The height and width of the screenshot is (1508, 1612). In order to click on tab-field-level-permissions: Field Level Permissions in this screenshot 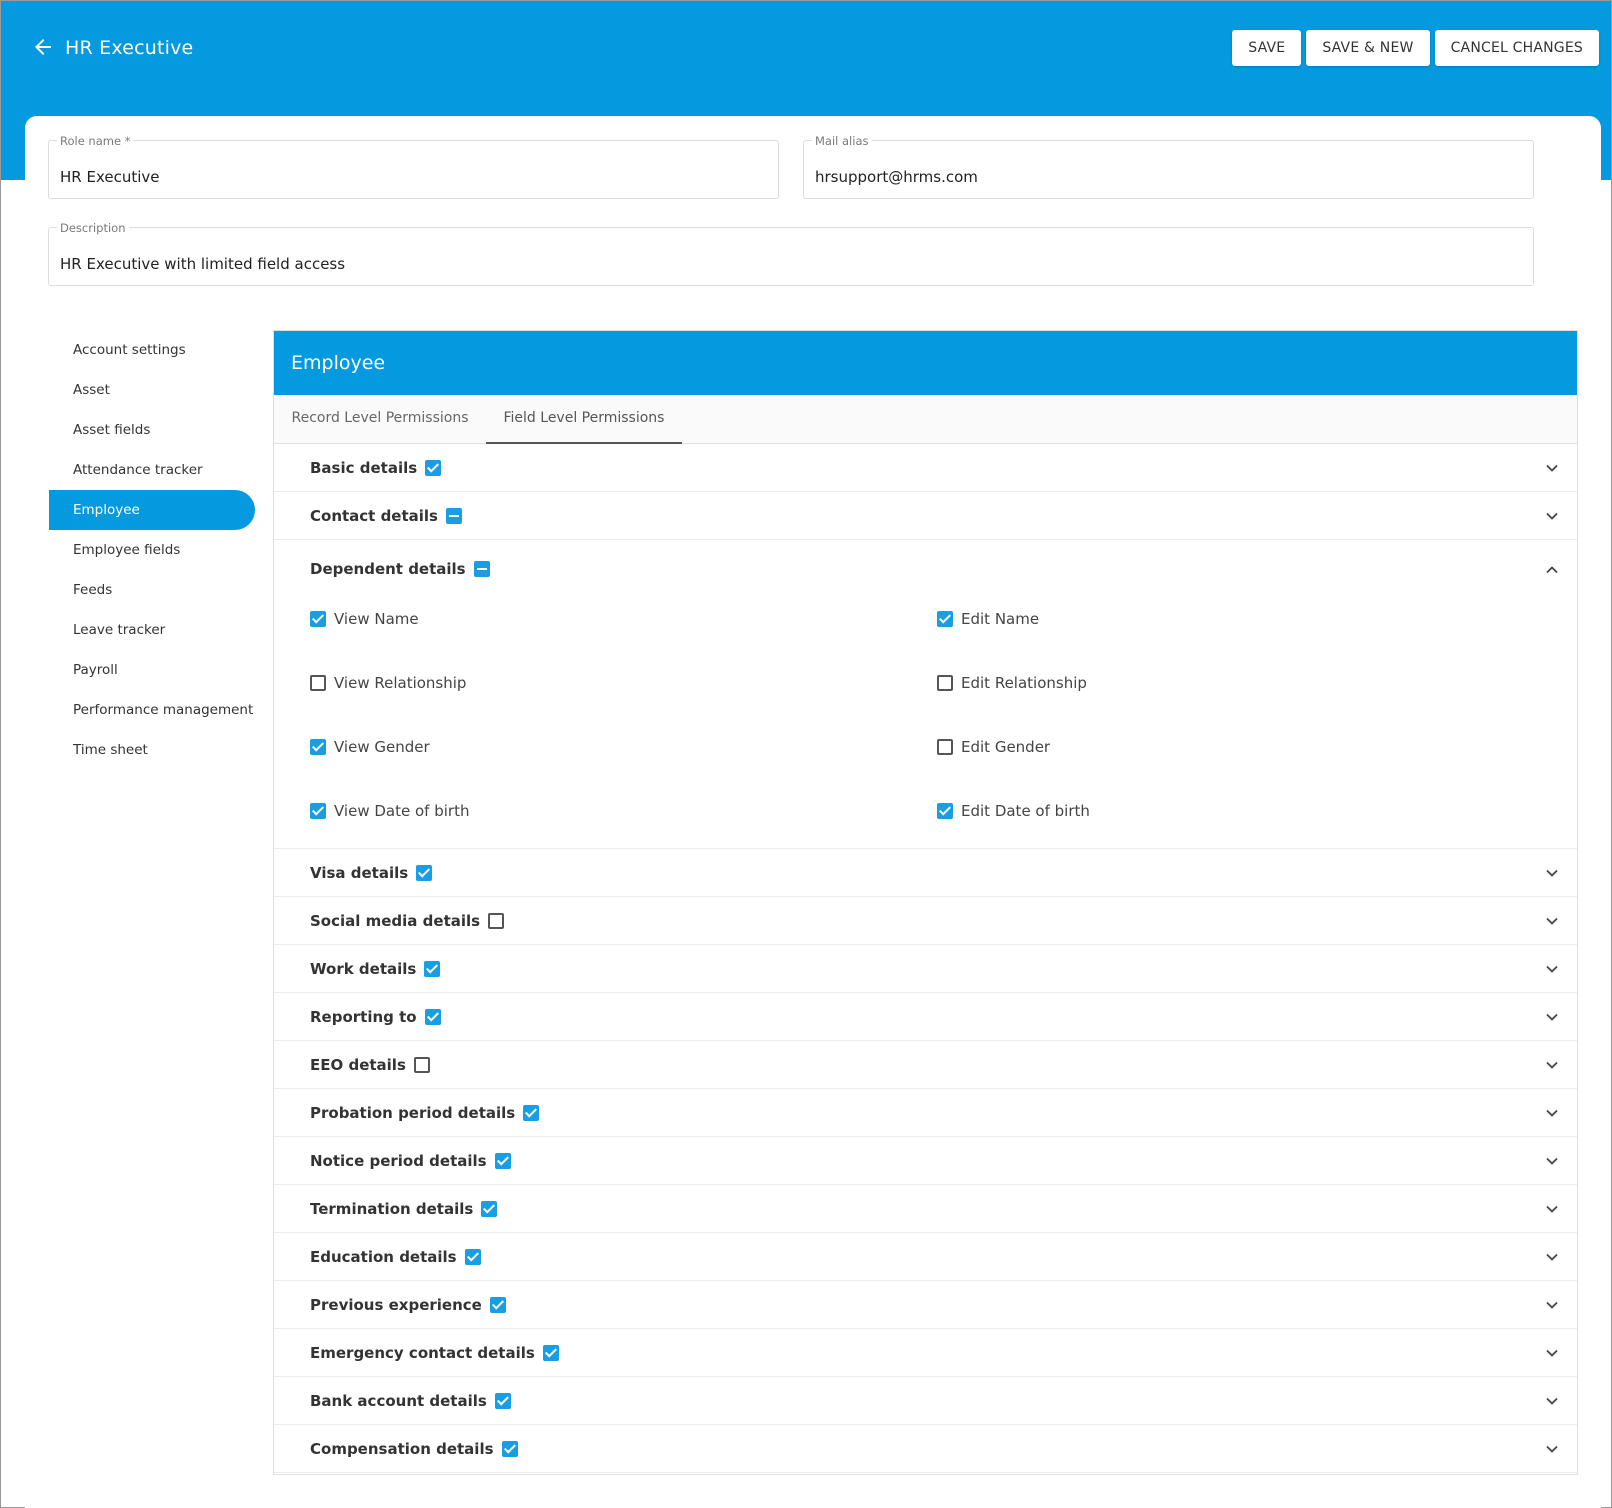, I will do `click(584, 419)`.